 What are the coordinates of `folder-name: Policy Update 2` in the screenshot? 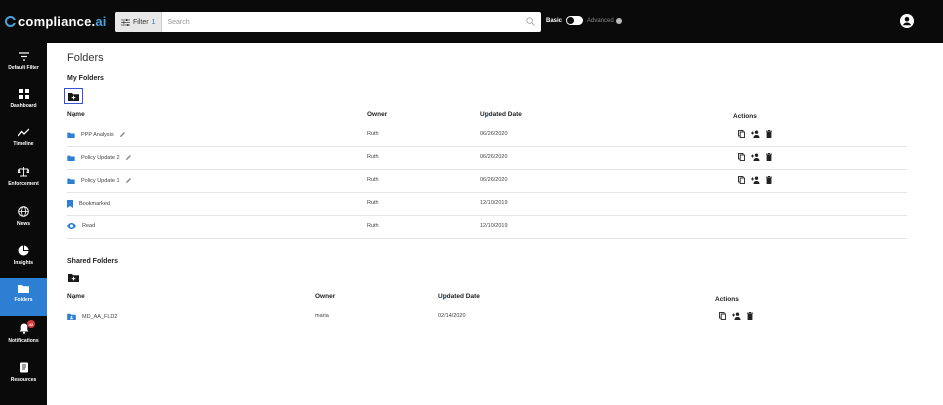 It's located at (100, 157).